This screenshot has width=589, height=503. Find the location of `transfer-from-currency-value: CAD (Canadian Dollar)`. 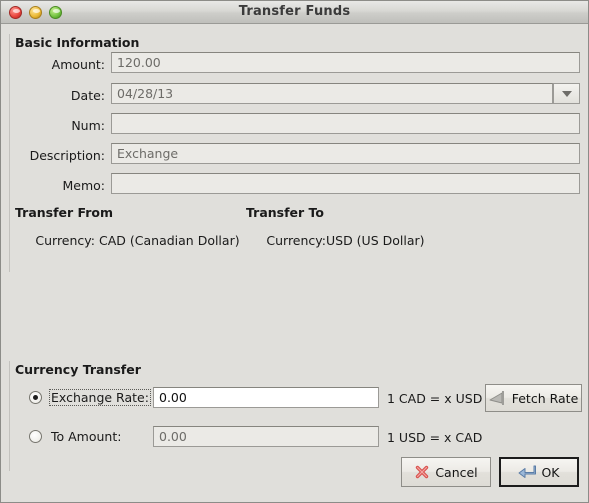

transfer-from-currency-value: CAD (Canadian Dollar) is located at coordinates (169, 240).